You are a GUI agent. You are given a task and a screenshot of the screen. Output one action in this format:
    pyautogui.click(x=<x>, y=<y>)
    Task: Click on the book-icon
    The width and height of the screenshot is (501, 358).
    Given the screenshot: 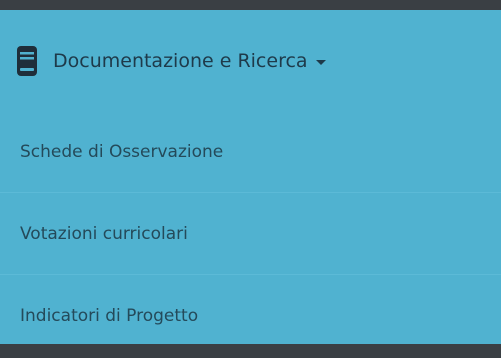 What is the action you would take?
    pyautogui.click(x=27, y=61)
    